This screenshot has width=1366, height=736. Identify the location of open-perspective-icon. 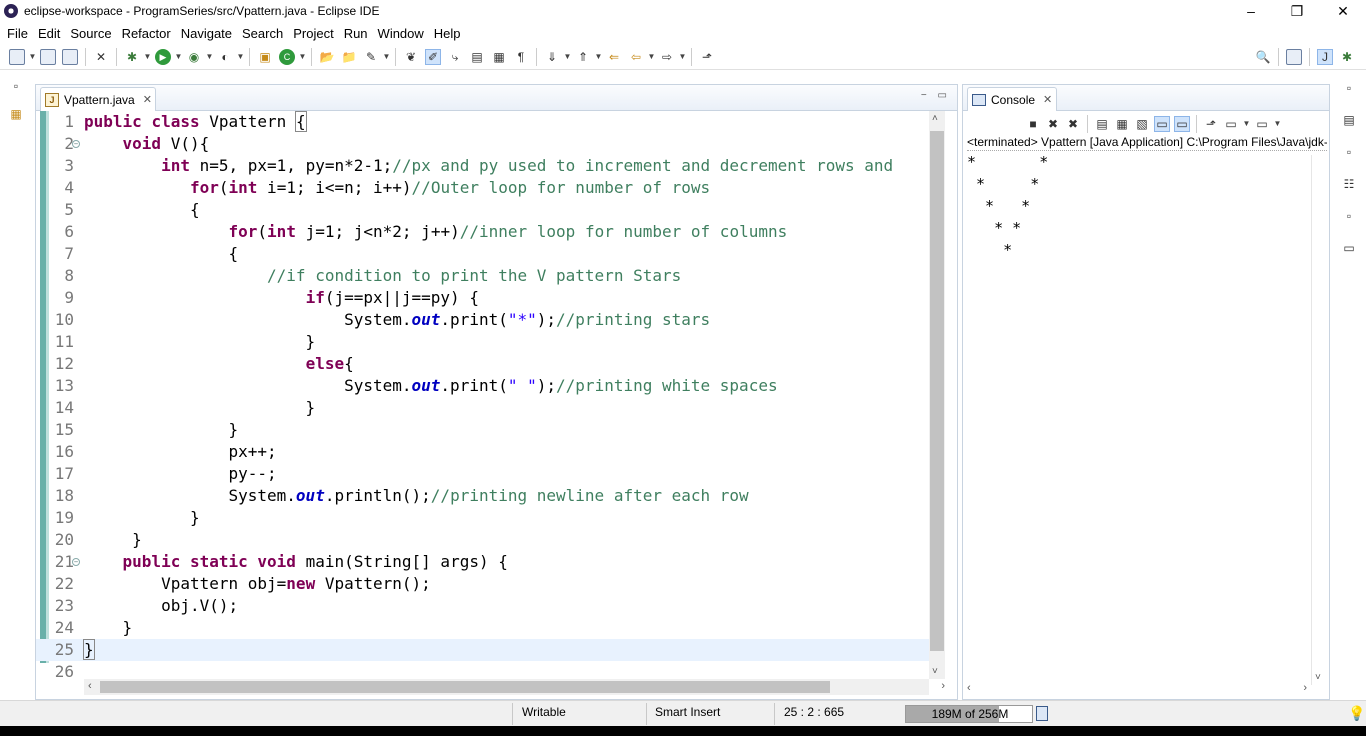
(1294, 57).